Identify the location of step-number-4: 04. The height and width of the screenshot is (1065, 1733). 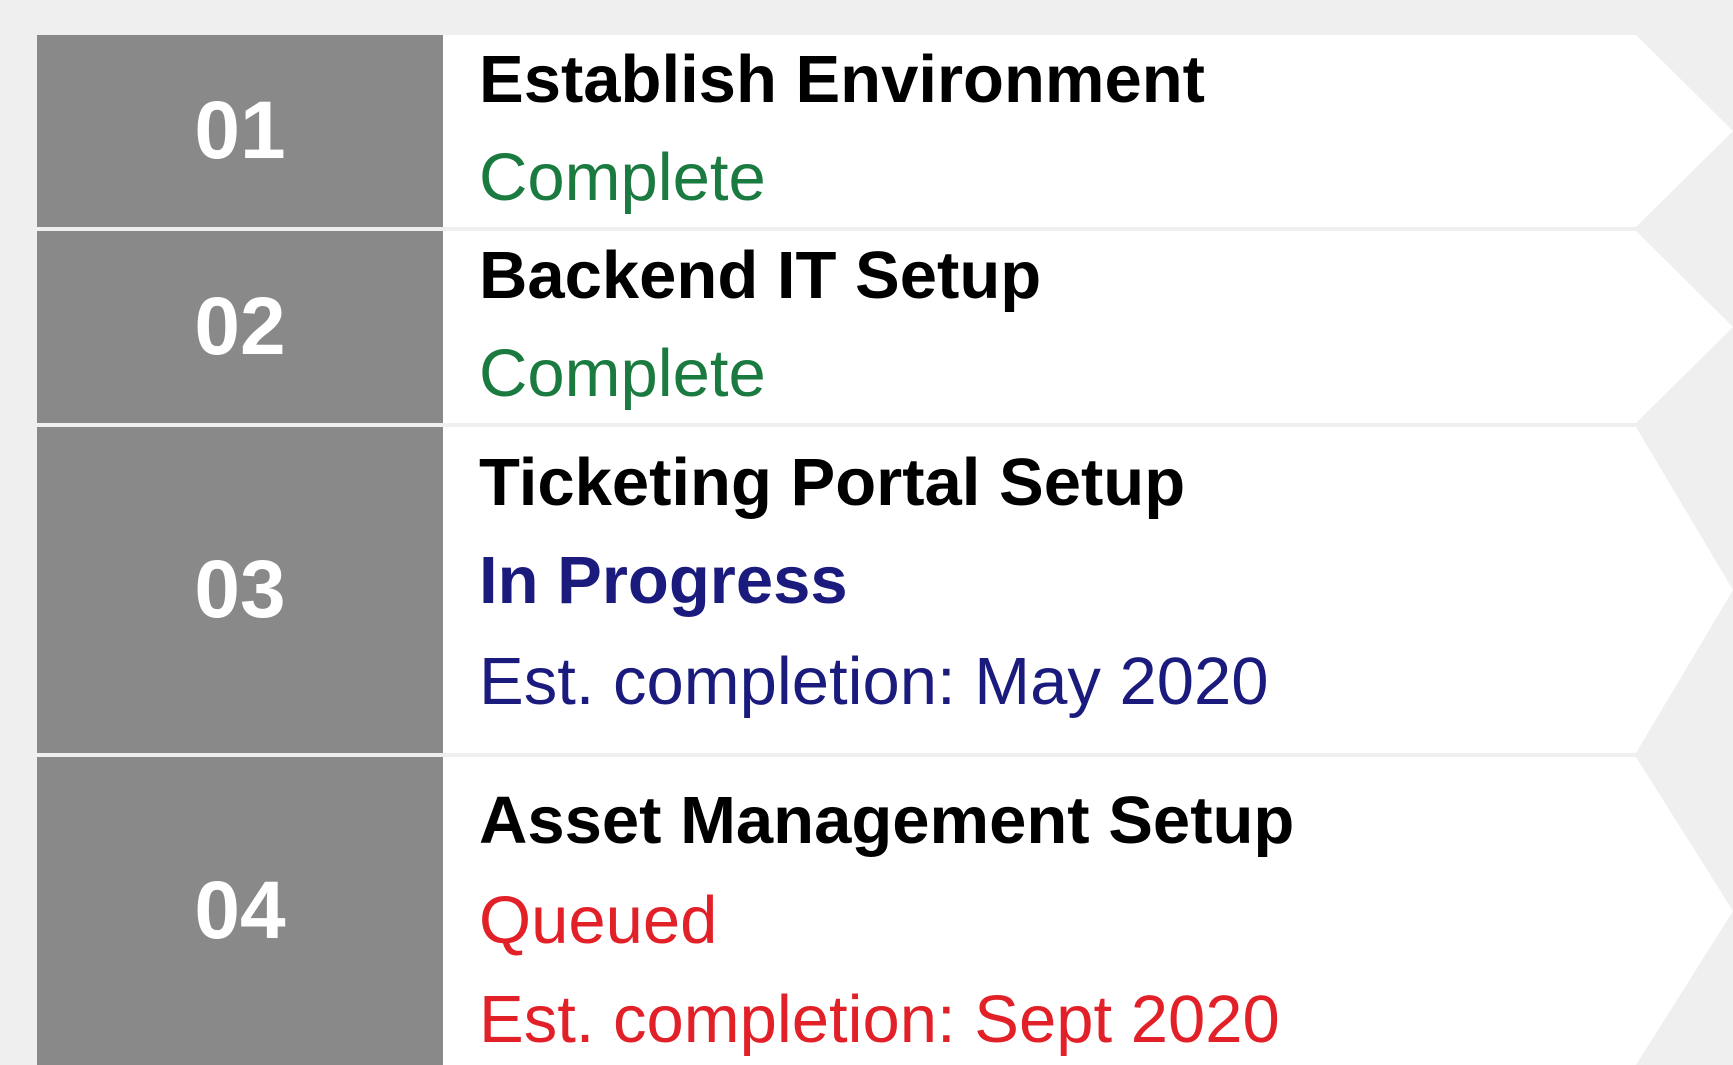
(240, 910).